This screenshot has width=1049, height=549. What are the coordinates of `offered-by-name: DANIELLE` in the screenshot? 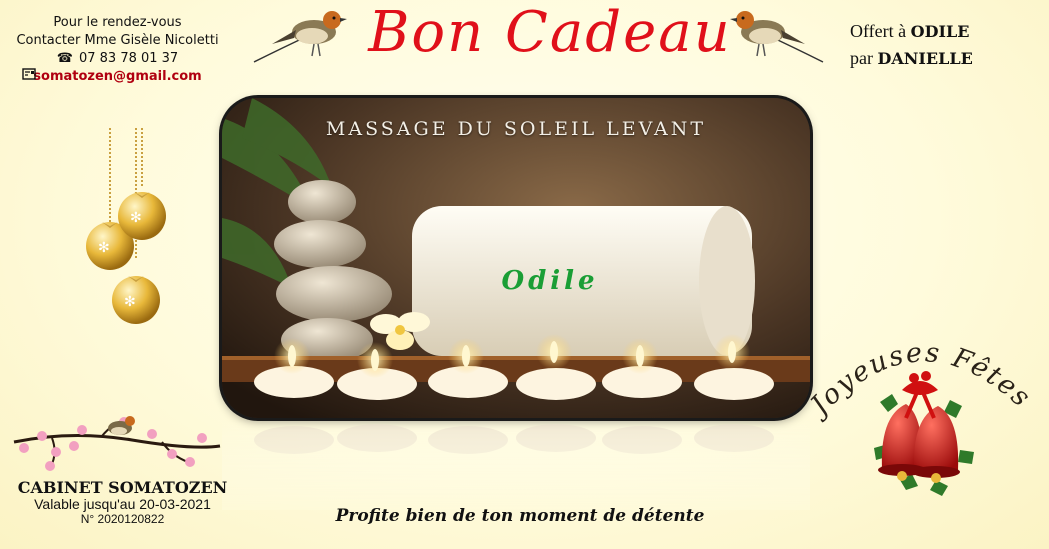 It's located at (925, 58).